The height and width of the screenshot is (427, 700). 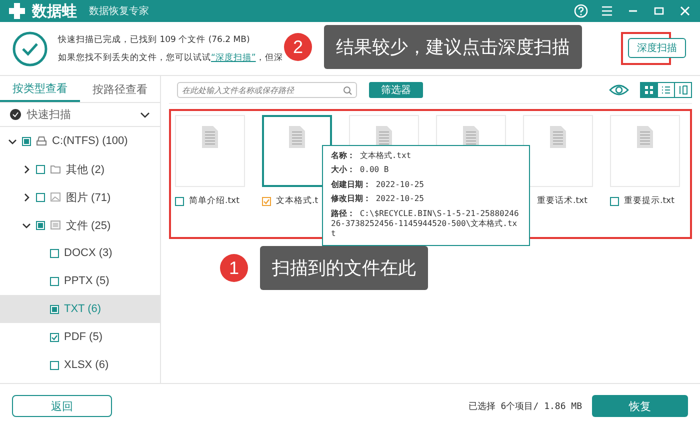 I want to click on callout-bubble: 扫描到的文件在此, so click(x=344, y=268).